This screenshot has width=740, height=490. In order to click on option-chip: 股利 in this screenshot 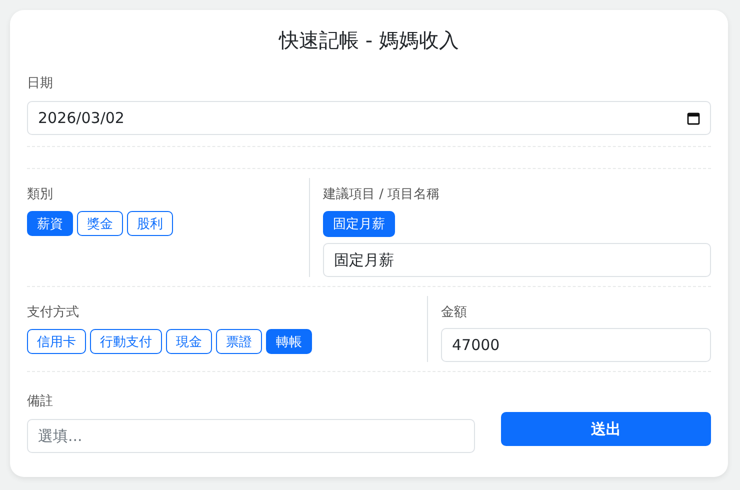, I will do `click(150, 223)`.